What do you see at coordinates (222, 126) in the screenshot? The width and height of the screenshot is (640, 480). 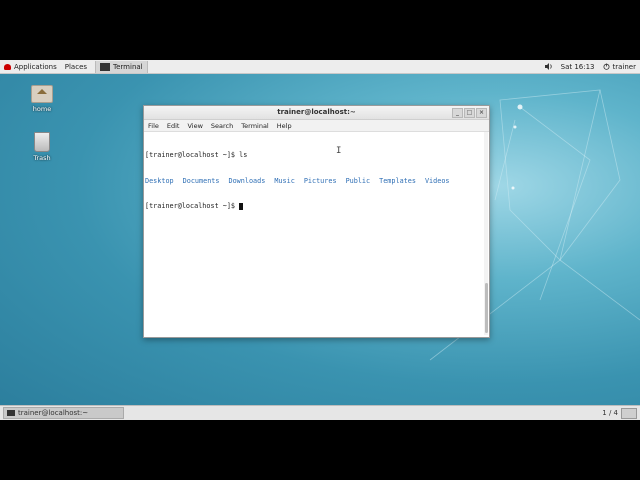 I see `menu-search: Search` at bounding box center [222, 126].